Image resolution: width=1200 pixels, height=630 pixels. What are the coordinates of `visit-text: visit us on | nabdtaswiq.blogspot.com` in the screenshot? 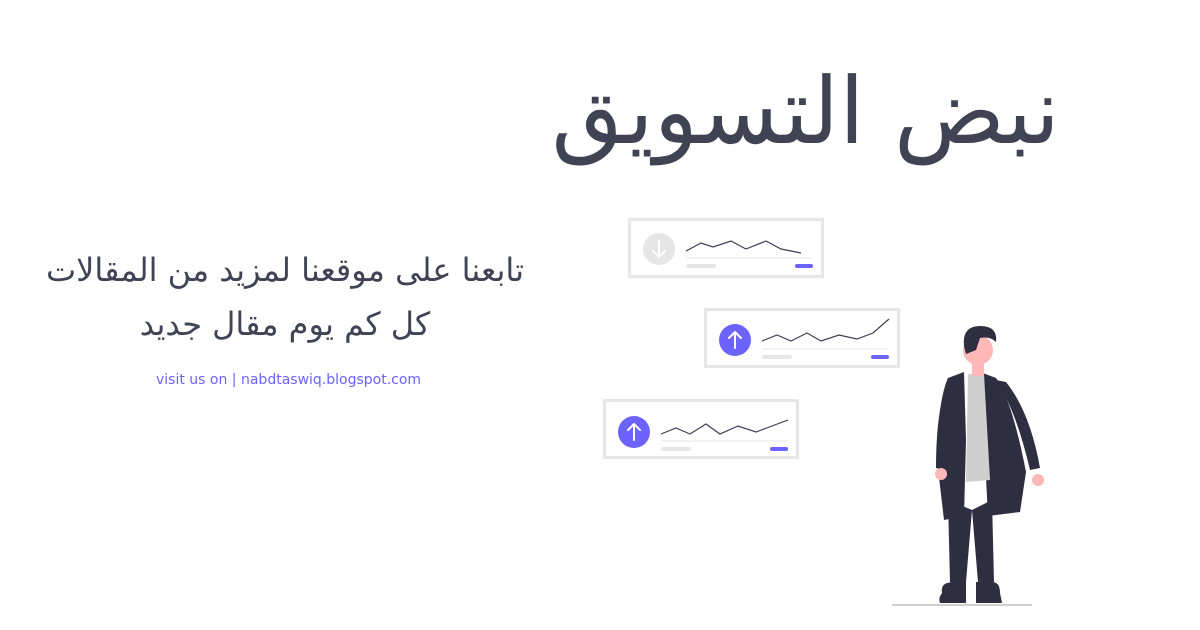 It's located at (288, 380).